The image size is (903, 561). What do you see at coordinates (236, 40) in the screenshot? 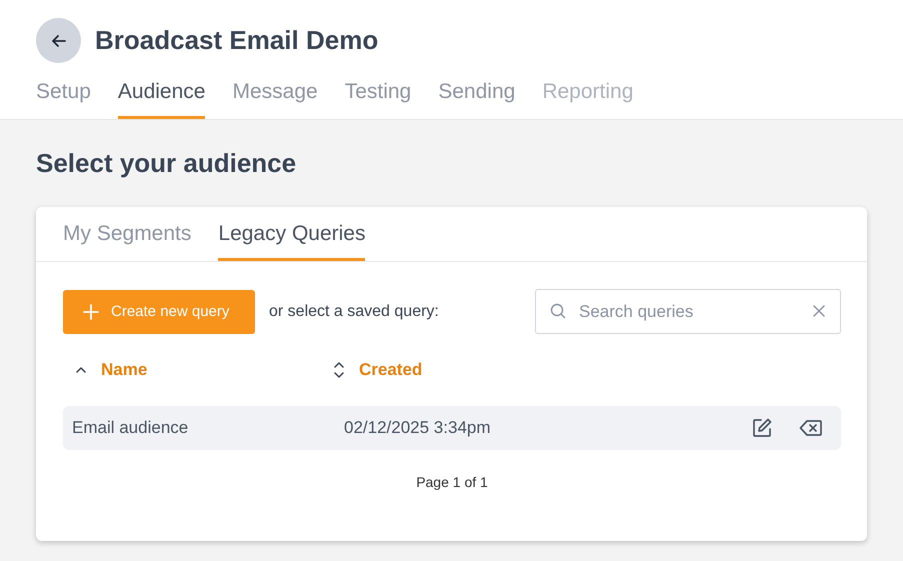
I see `page-title: Broadcast Email Demo` at bounding box center [236, 40].